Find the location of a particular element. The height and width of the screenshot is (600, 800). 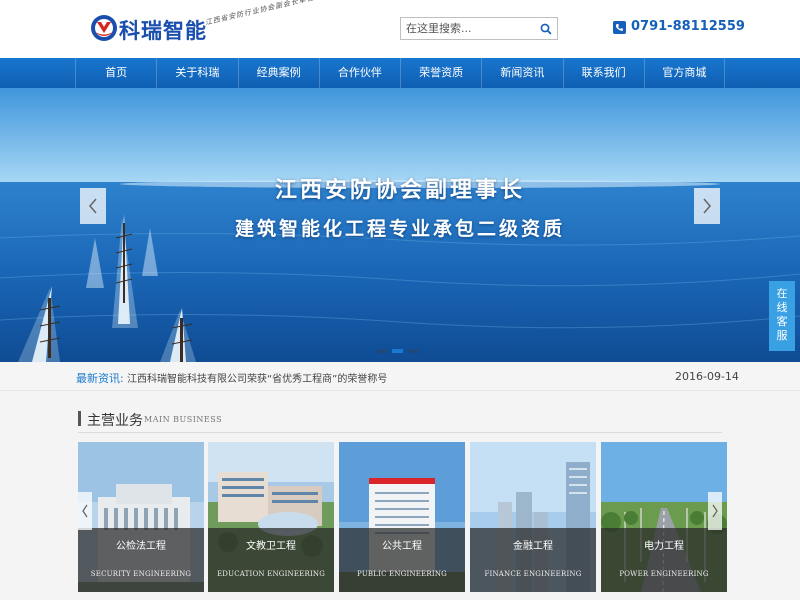

card-title: 公共工程 is located at coordinates (402, 546).